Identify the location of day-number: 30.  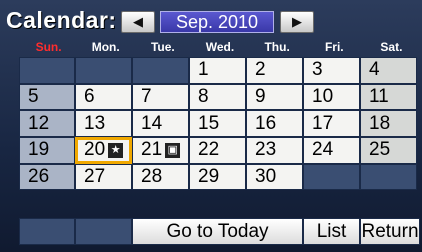
(266, 177).